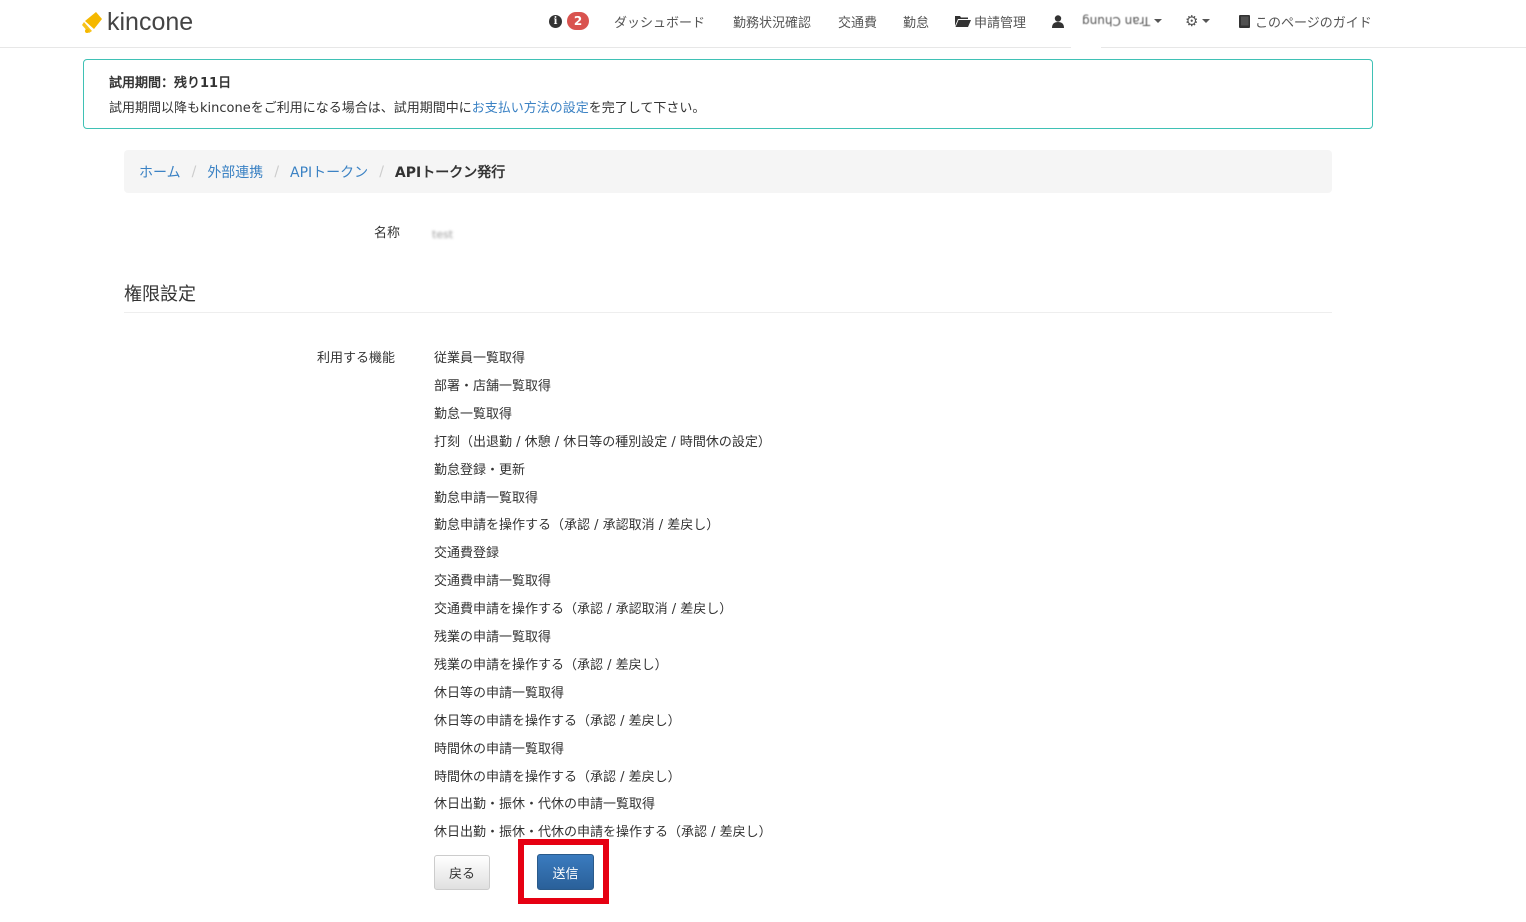 The image size is (1526, 922). What do you see at coordinates (486, 498) in the screenshot?
I see `feature-item: 勤怠申請一覧取得` at bounding box center [486, 498].